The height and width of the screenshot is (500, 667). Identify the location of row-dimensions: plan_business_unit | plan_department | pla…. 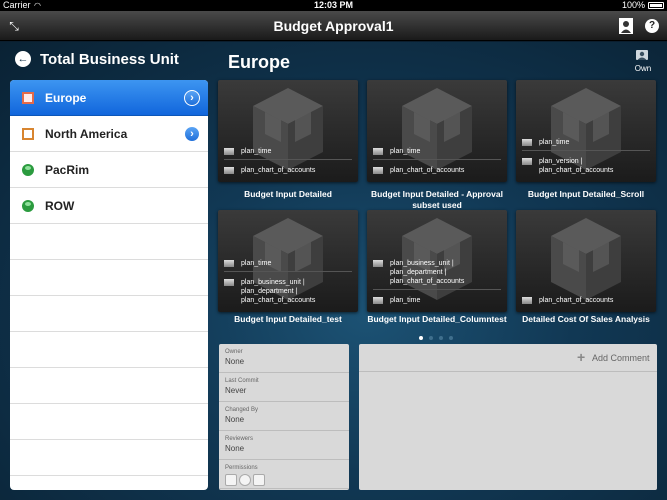
(289, 291).